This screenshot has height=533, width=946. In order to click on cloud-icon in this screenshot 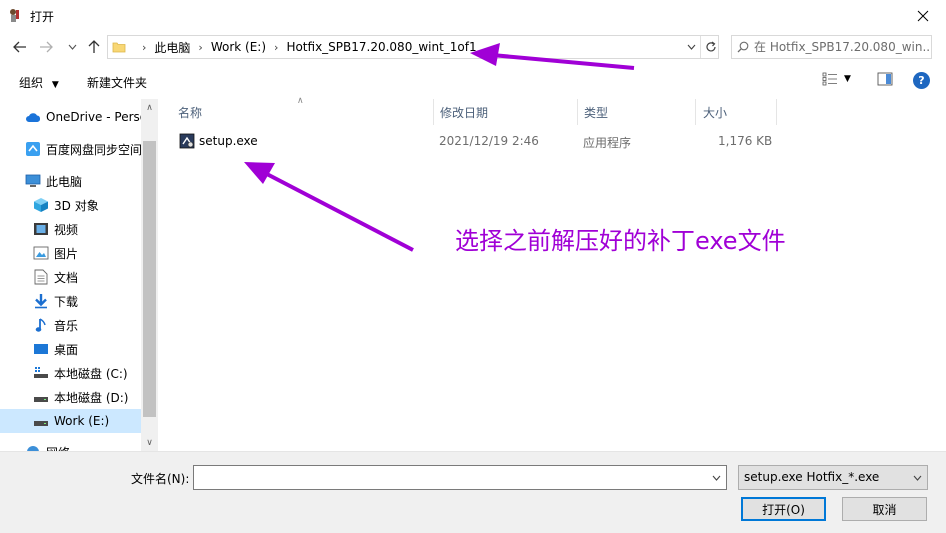, I will do `click(33, 117)`.